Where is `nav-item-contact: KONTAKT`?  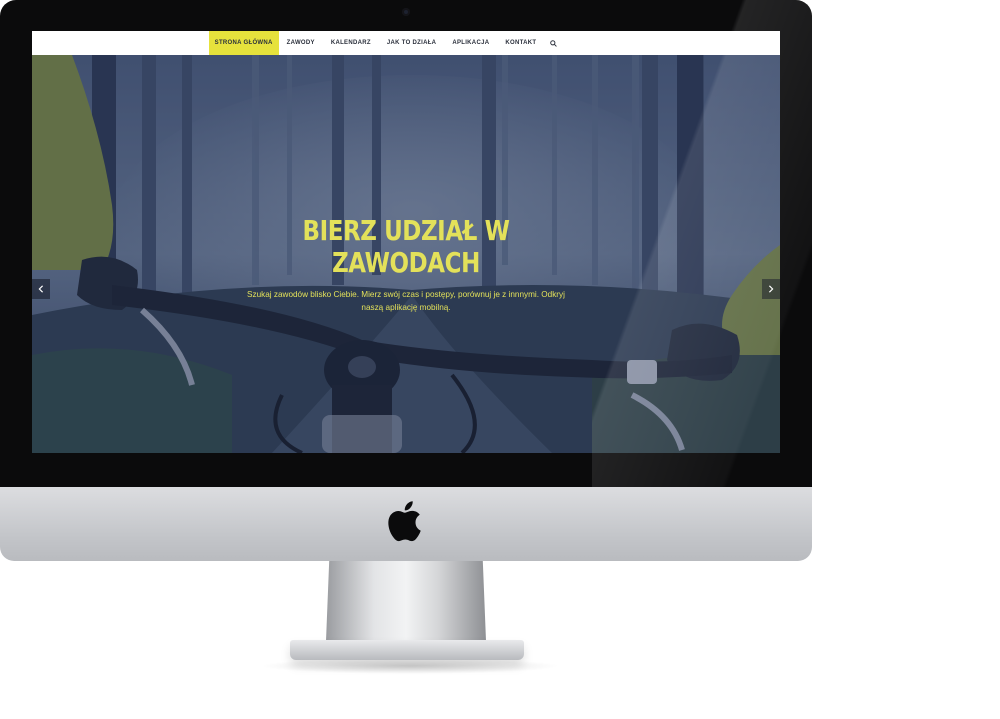 nav-item-contact: KONTAKT is located at coordinates (520, 43).